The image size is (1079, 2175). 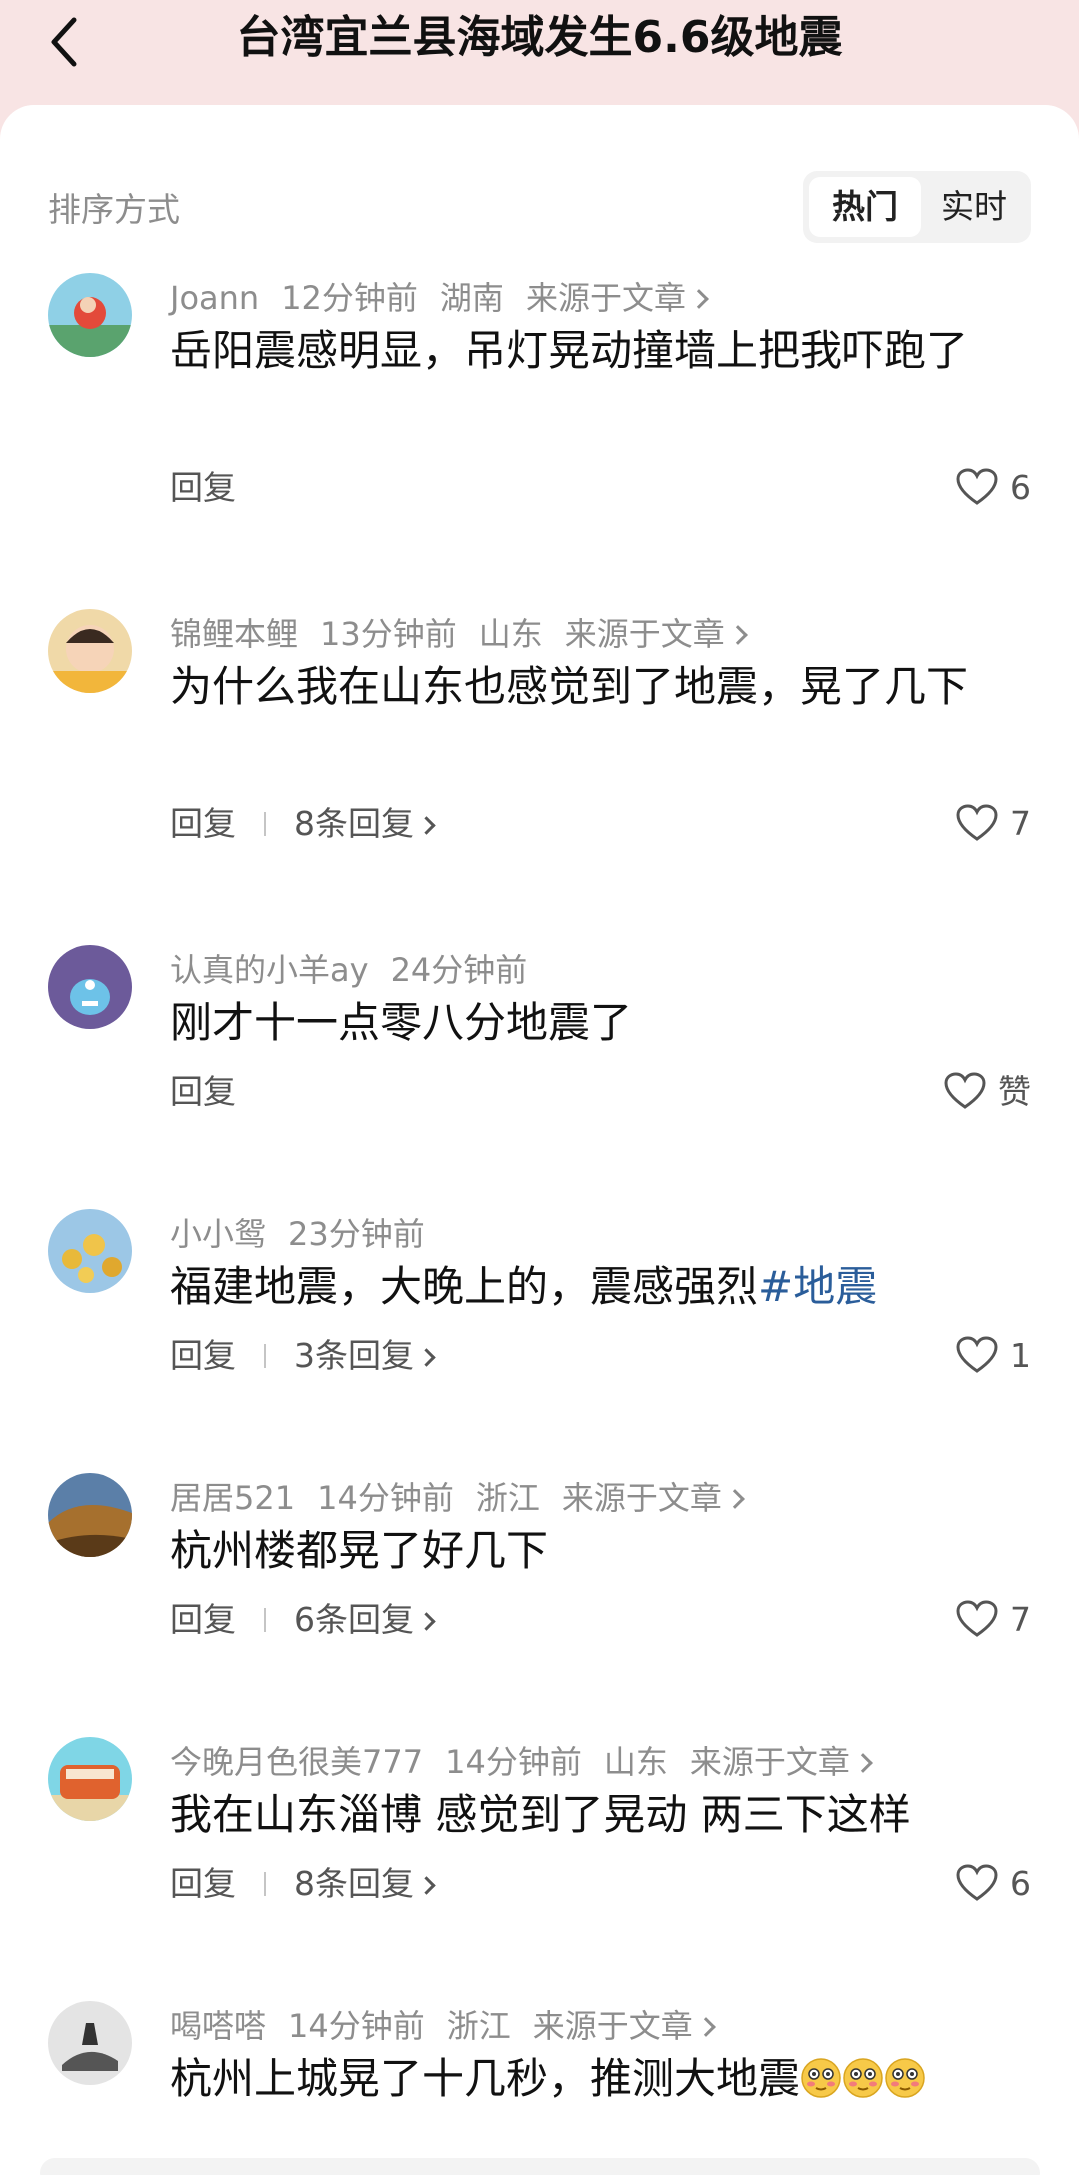 What do you see at coordinates (817, 1286) in the screenshot?
I see `hashtag-link: #地震` at bounding box center [817, 1286].